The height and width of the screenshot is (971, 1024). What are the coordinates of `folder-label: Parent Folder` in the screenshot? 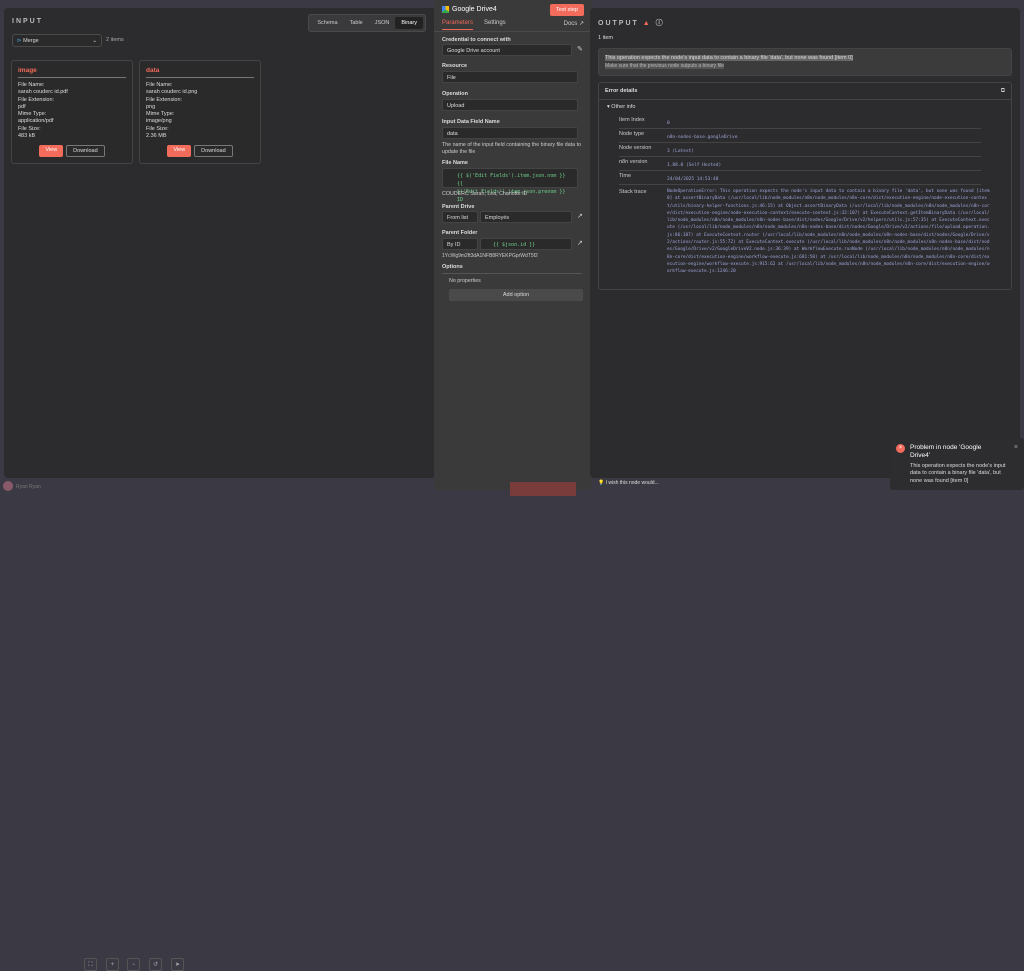 It's located at (460, 233).